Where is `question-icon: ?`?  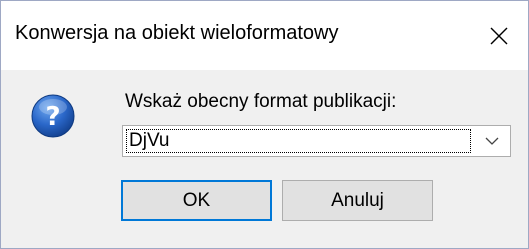 question-icon: ? is located at coordinates (53, 116).